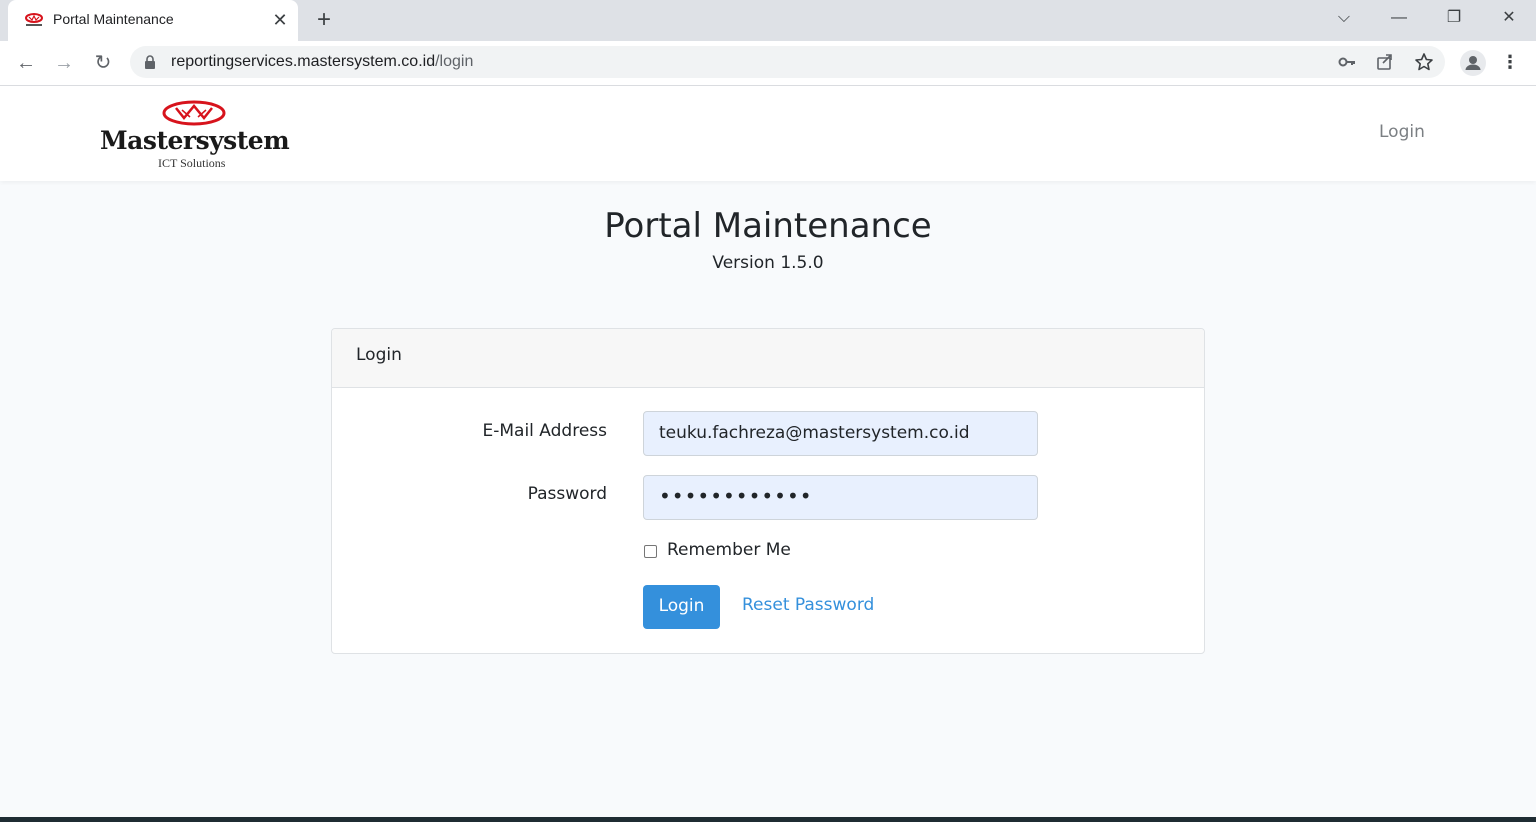 This screenshot has height=822, width=1536. Describe the element at coordinates (1509, 18) in the screenshot. I see `window-close-icon: ✕` at that location.